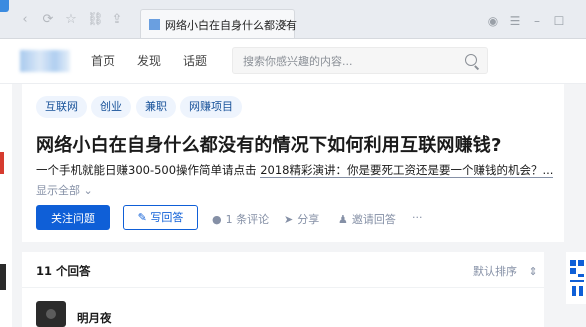 This screenshot has height=327, width=586. I want to click on nav-topics: 话题, so click(195, 60).